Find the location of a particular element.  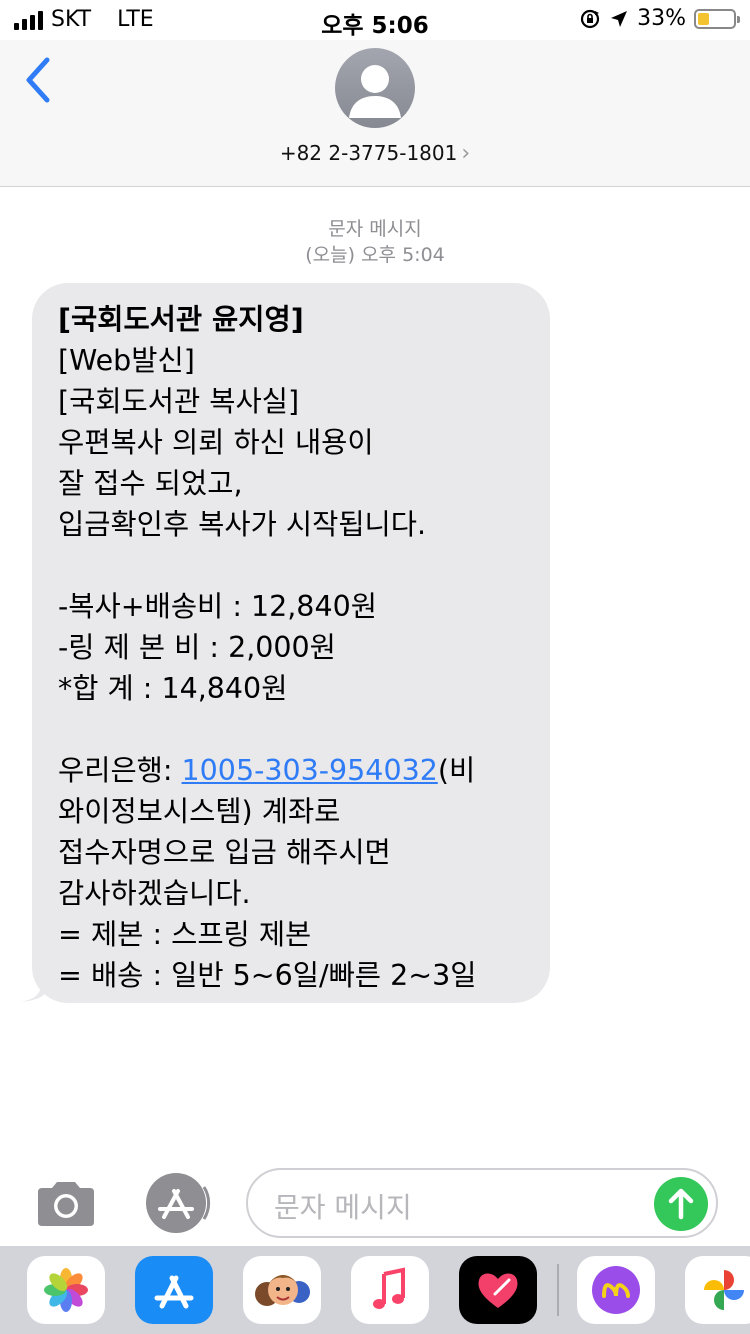

imessage-app-icon is located at coordinates (616, 1290).